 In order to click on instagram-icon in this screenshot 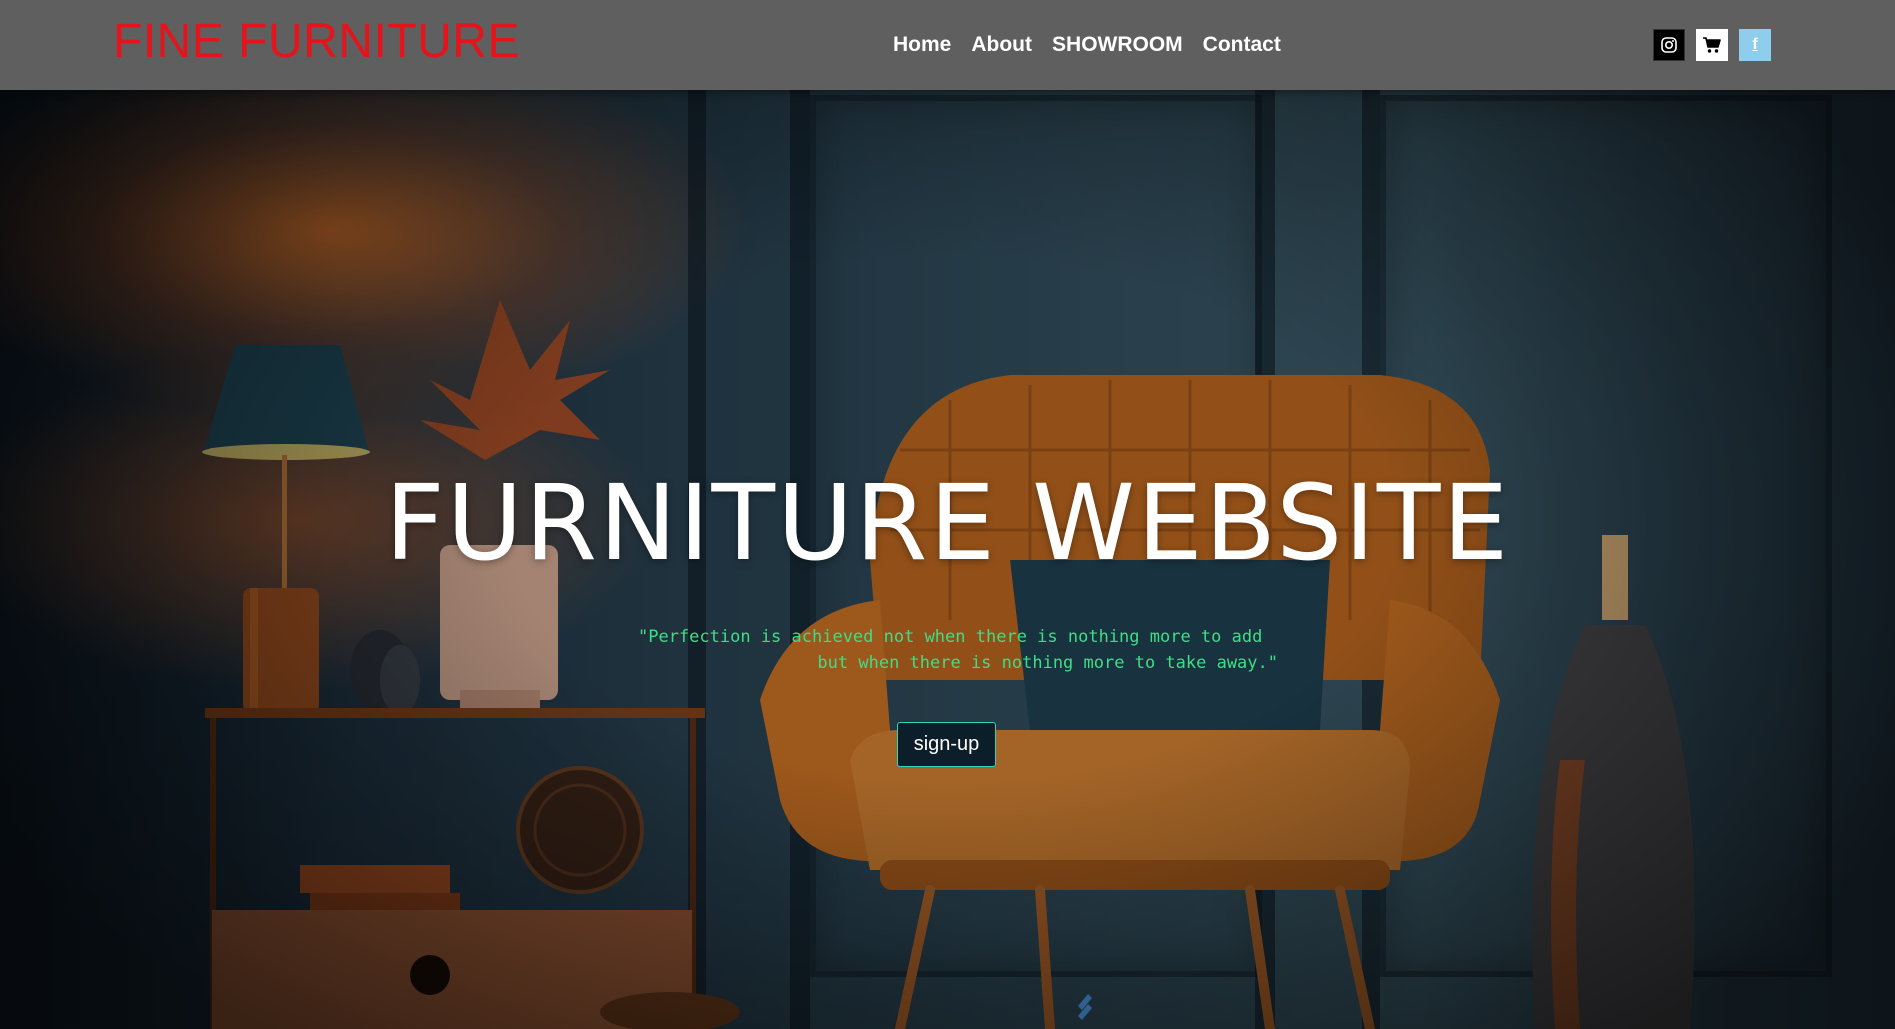, I will do `click(1669, 45)`.